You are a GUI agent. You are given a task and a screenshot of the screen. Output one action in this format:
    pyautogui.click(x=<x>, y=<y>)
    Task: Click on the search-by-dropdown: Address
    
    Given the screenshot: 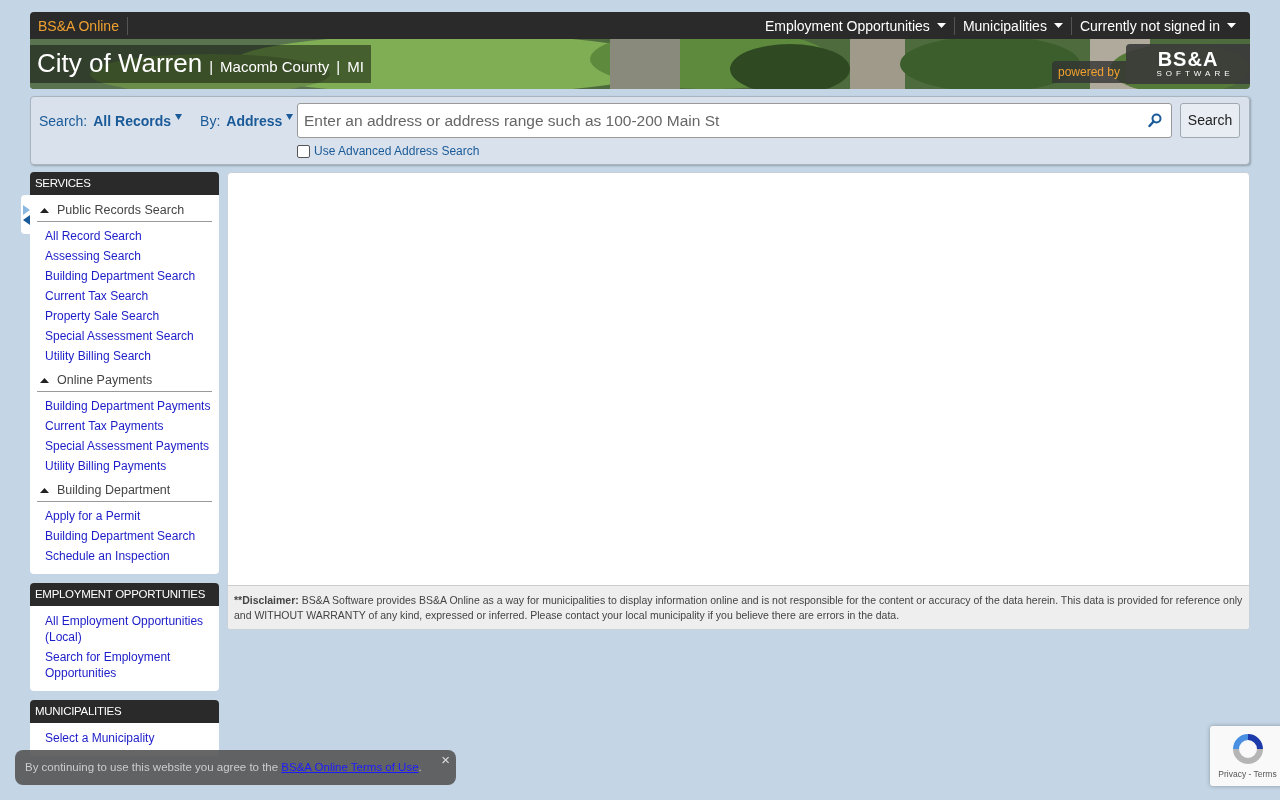 What is the action you would take?
    pyautogui.click(x=260, y=121)
    